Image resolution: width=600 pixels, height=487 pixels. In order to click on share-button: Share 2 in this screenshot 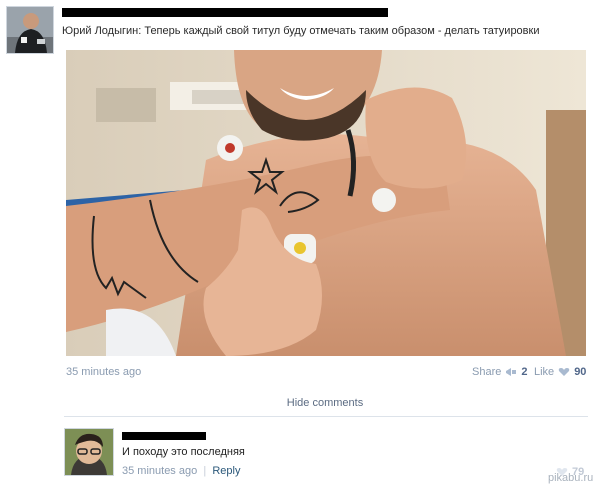, I will do `click(499, 372)`.